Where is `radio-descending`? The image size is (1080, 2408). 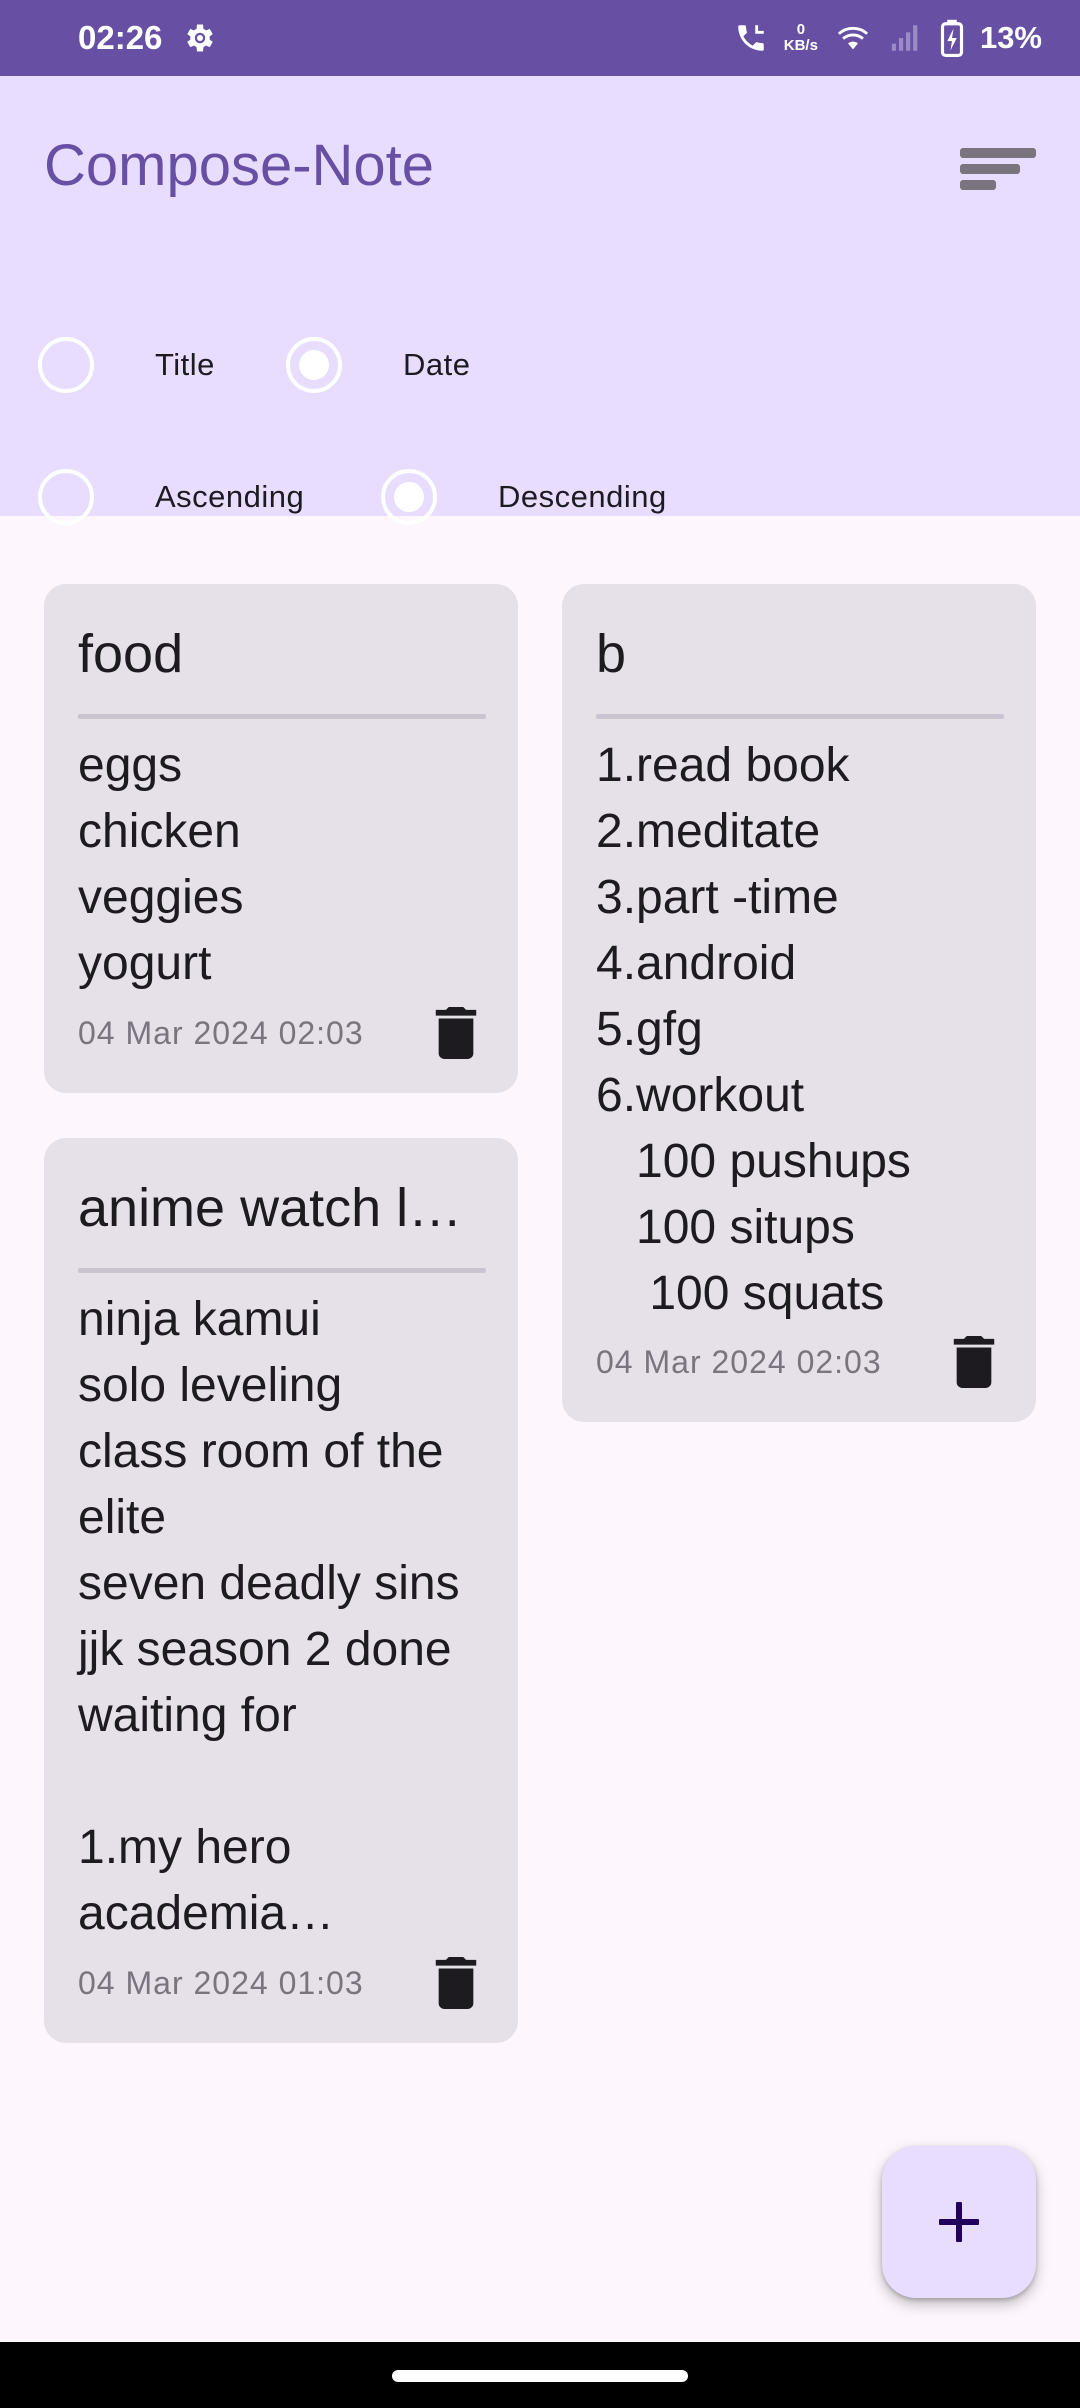
radio-descending is located at coordinates (409, 497).